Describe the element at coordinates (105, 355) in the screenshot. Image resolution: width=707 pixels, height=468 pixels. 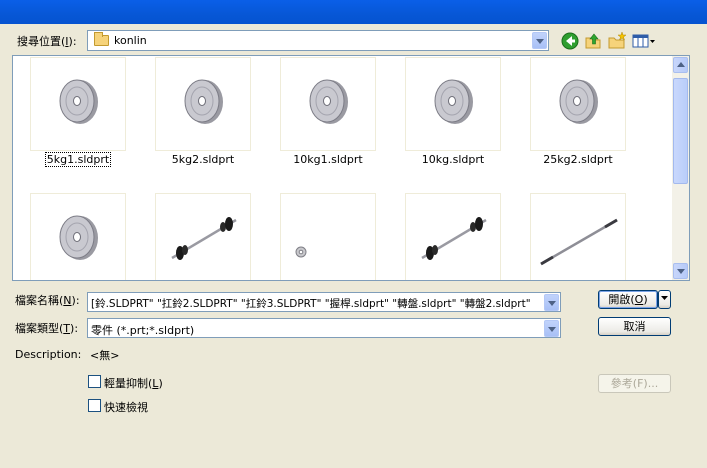
I see `description-value: <無>` at that location.